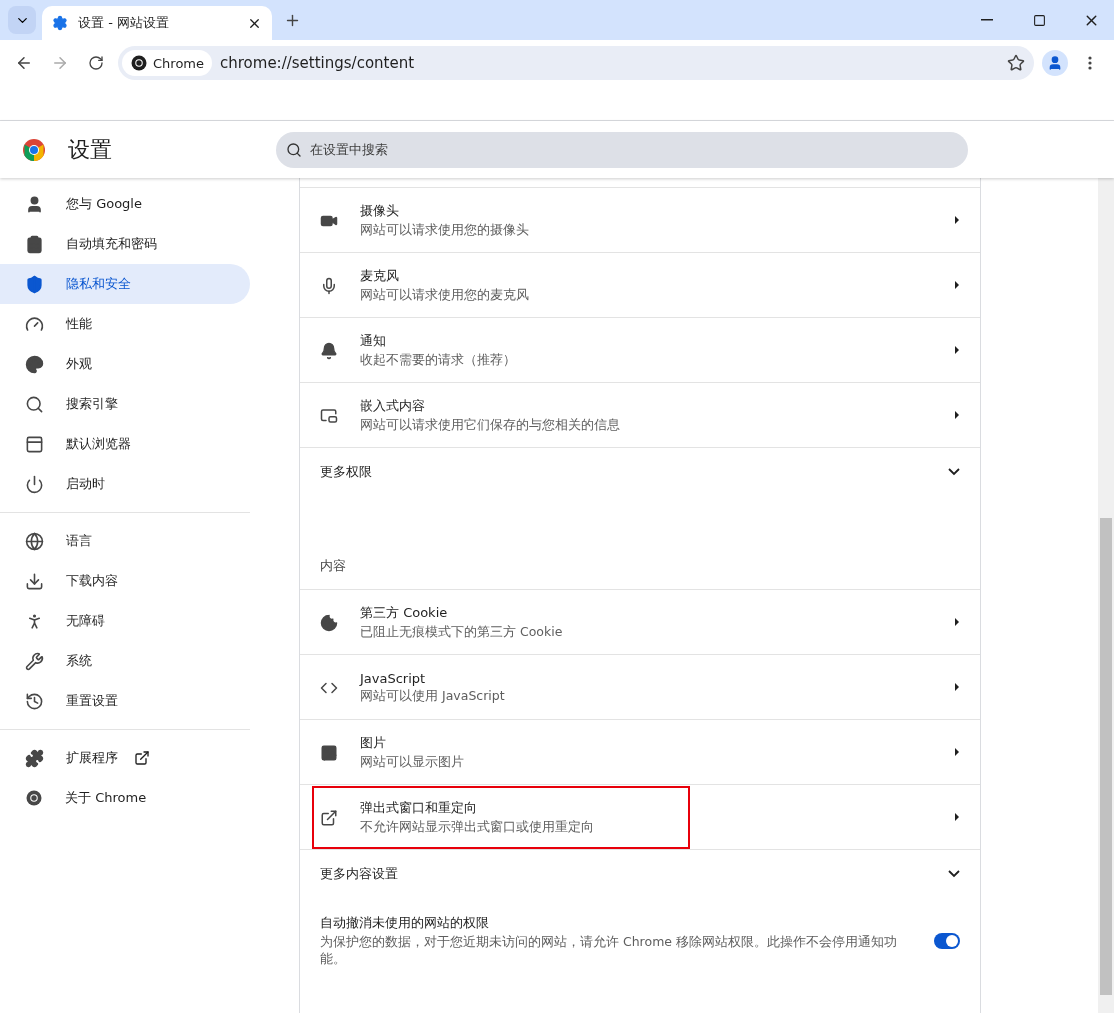  Describe the element at coordinates (404, 613) in the screenshot. I see `setting-title: 第三方 Cookie` at that location.